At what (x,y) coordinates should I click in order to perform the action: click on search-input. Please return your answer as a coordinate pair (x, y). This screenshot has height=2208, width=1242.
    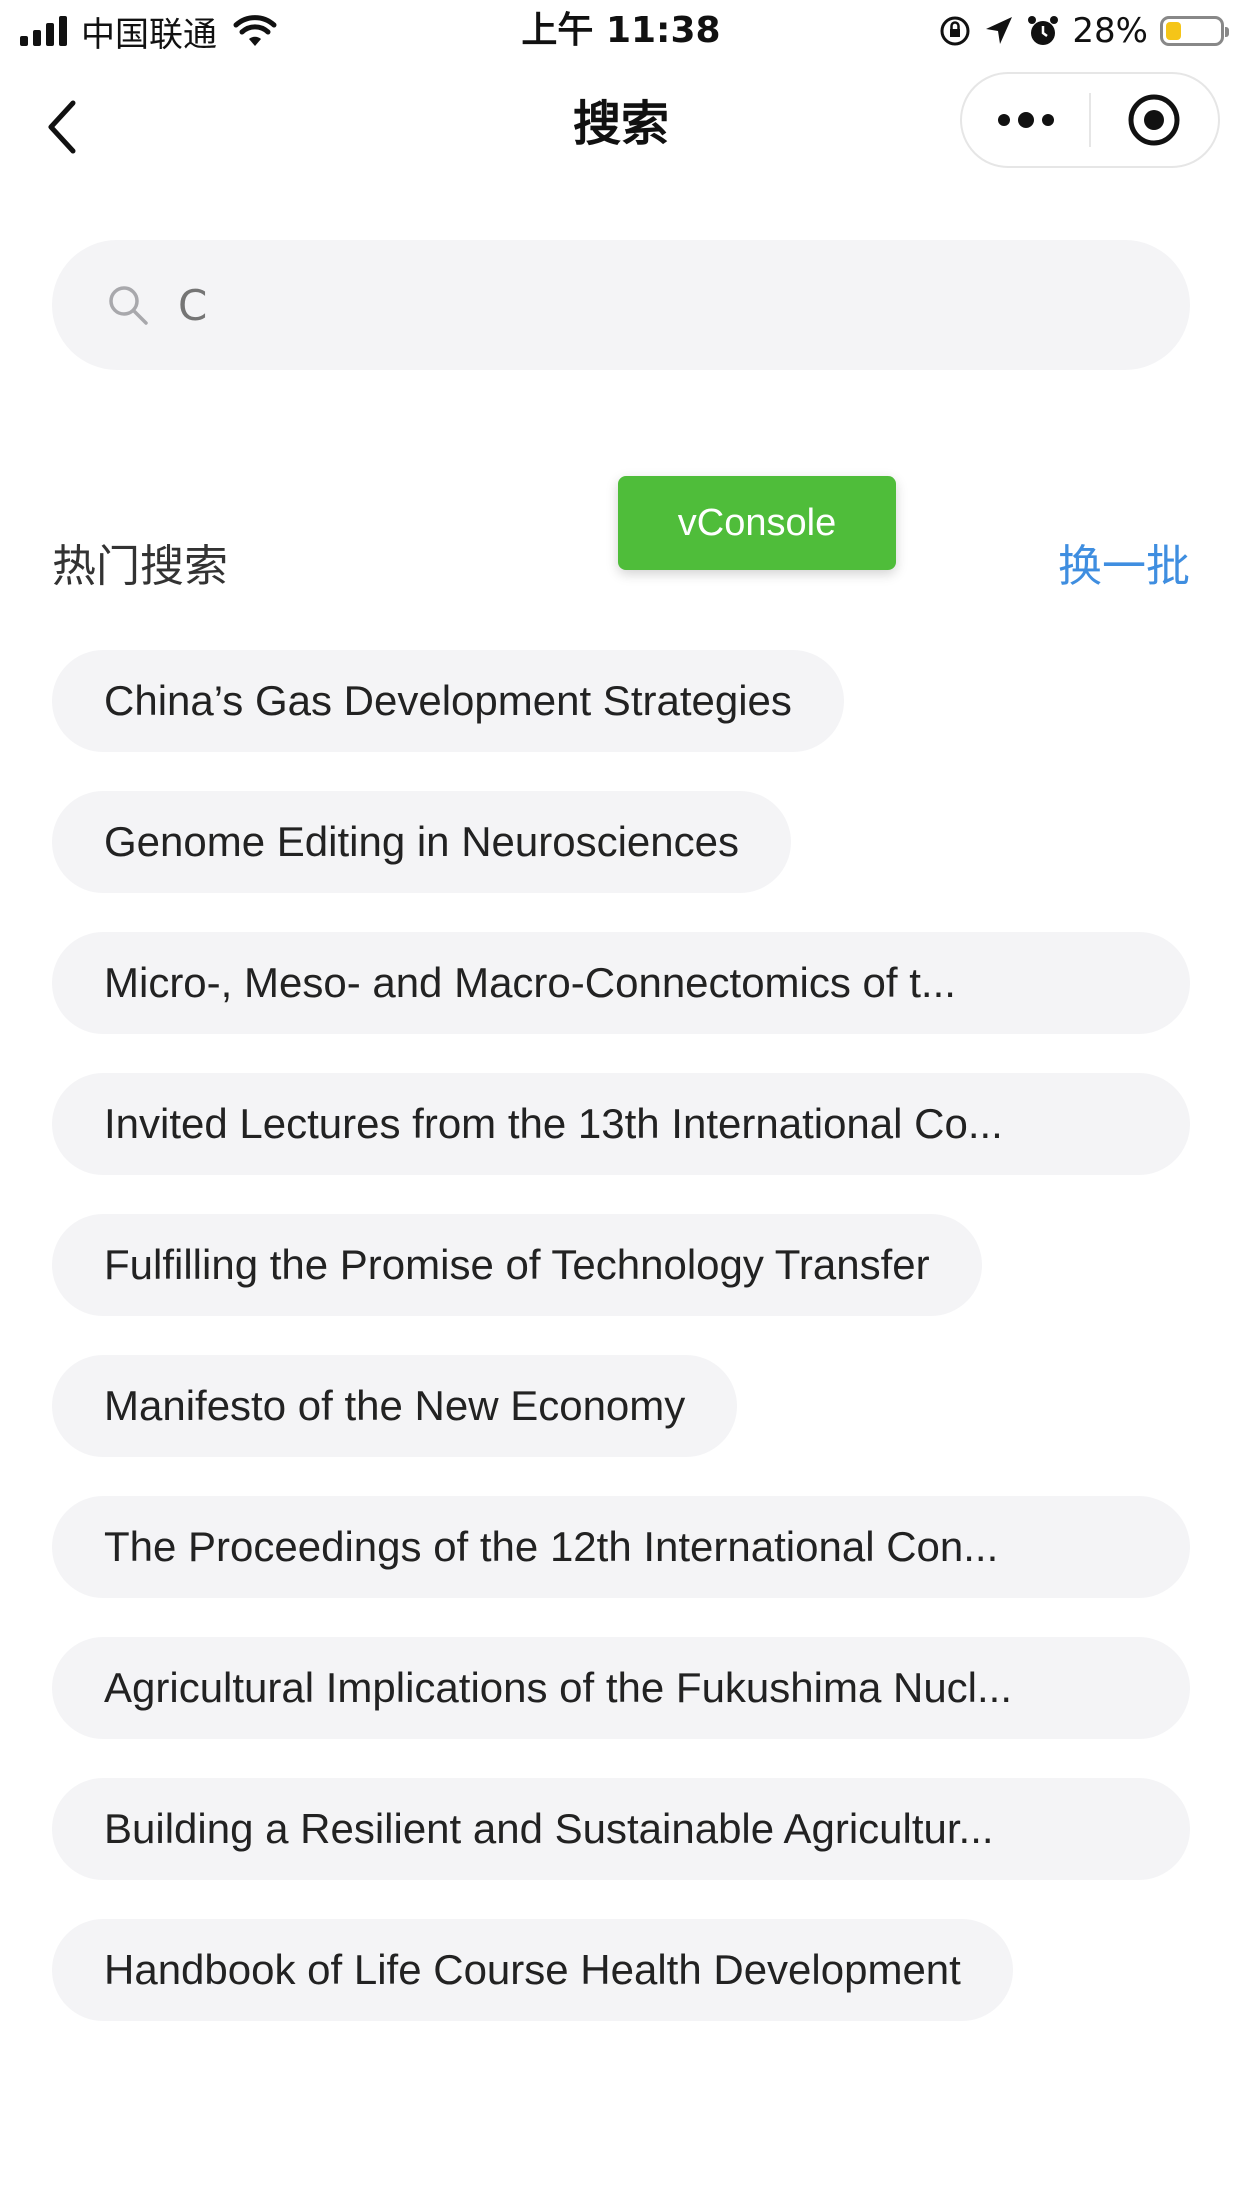
    Looking at the image, I should click on (628, 305).